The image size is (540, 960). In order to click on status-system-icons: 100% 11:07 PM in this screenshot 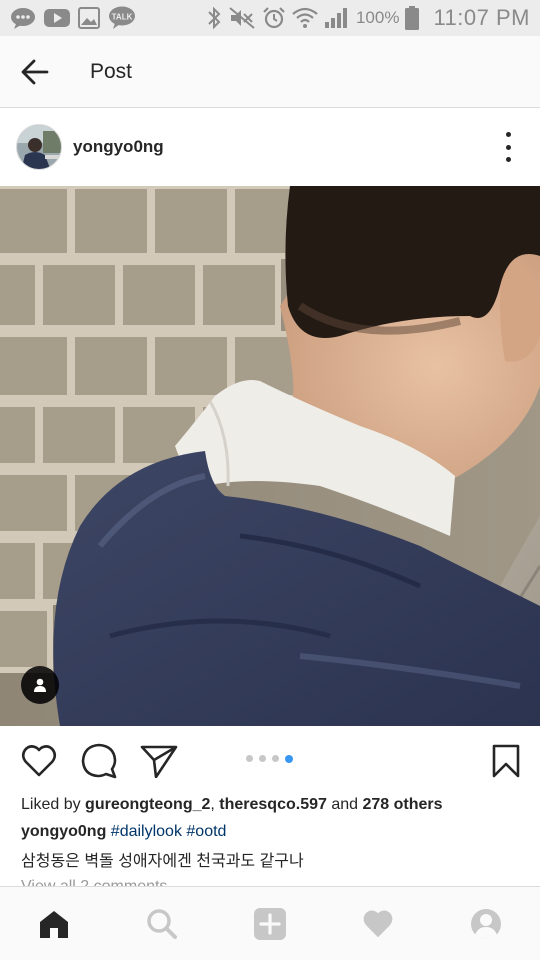, I will do `click(368, 18)`.